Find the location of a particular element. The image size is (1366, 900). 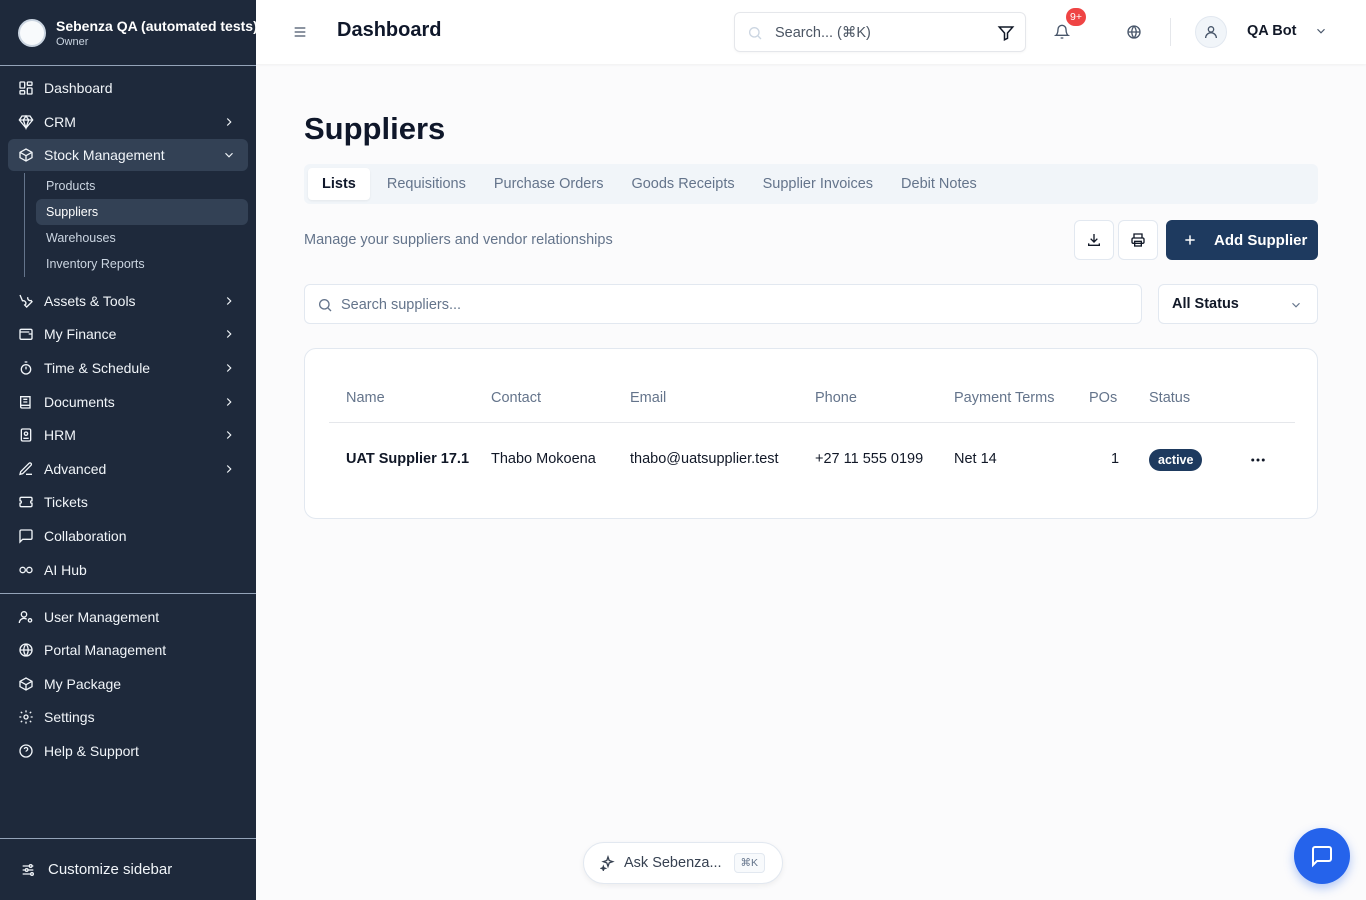

global-search is located at coordinates (880, 32).